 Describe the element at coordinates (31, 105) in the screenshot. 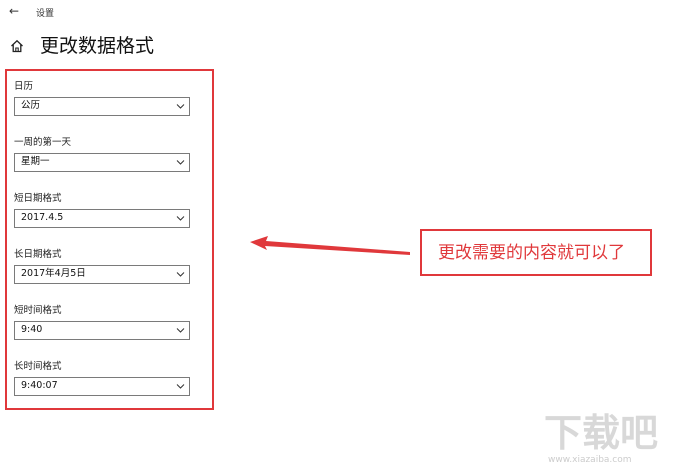

I see `calendar-value: 公历` at that location.